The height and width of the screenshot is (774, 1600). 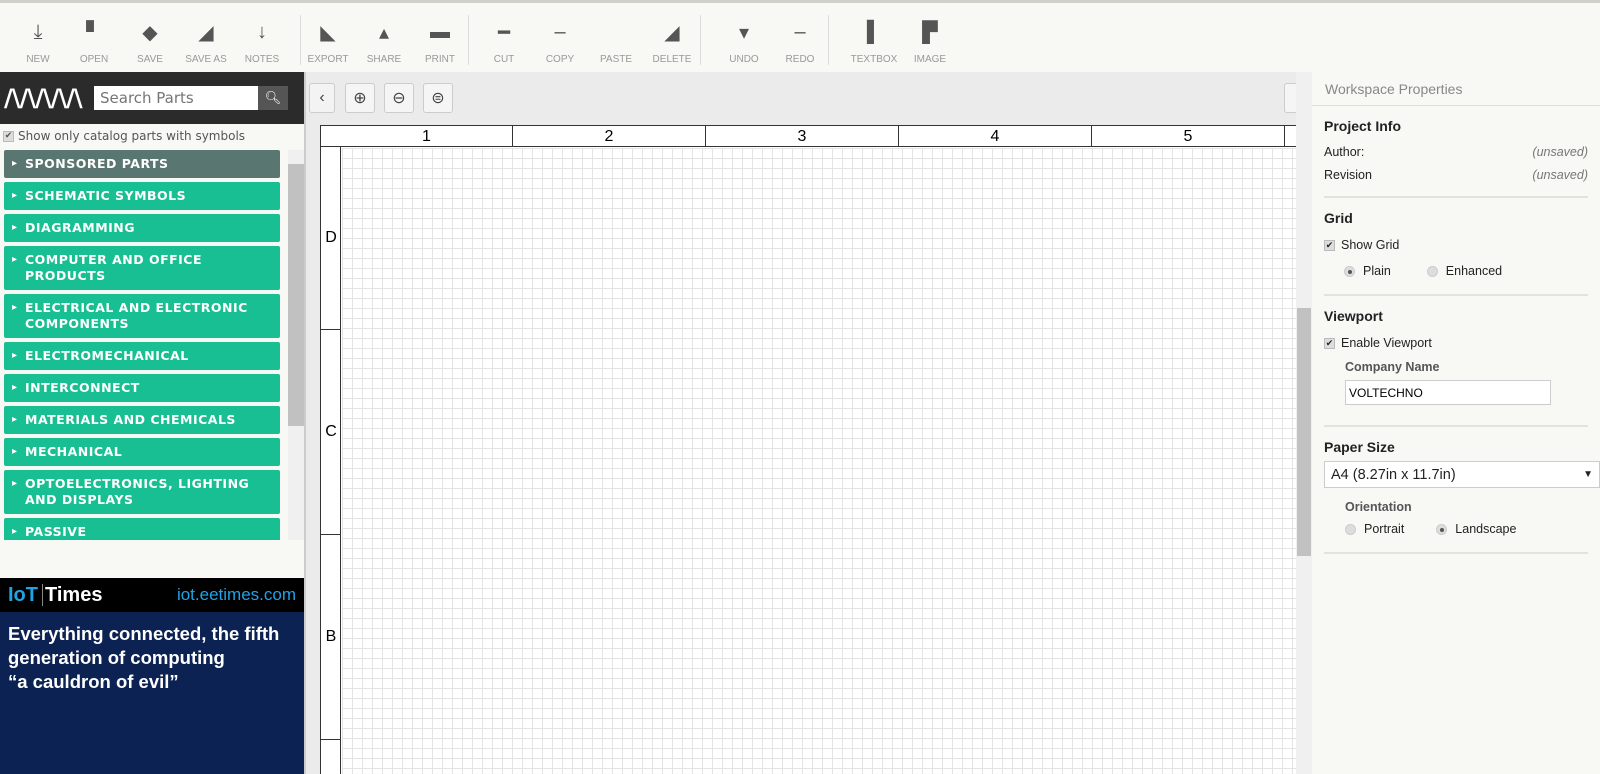 What do you see at coordinates (1344, 151) in the screenshot?
I see `author-label: Author:` at bounding box center [1344, 151].